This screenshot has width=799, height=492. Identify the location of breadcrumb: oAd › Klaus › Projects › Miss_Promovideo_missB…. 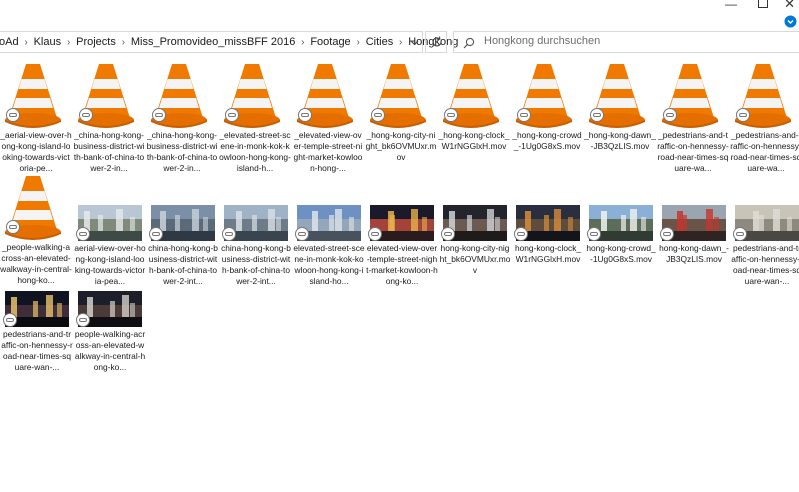
(229, 42).